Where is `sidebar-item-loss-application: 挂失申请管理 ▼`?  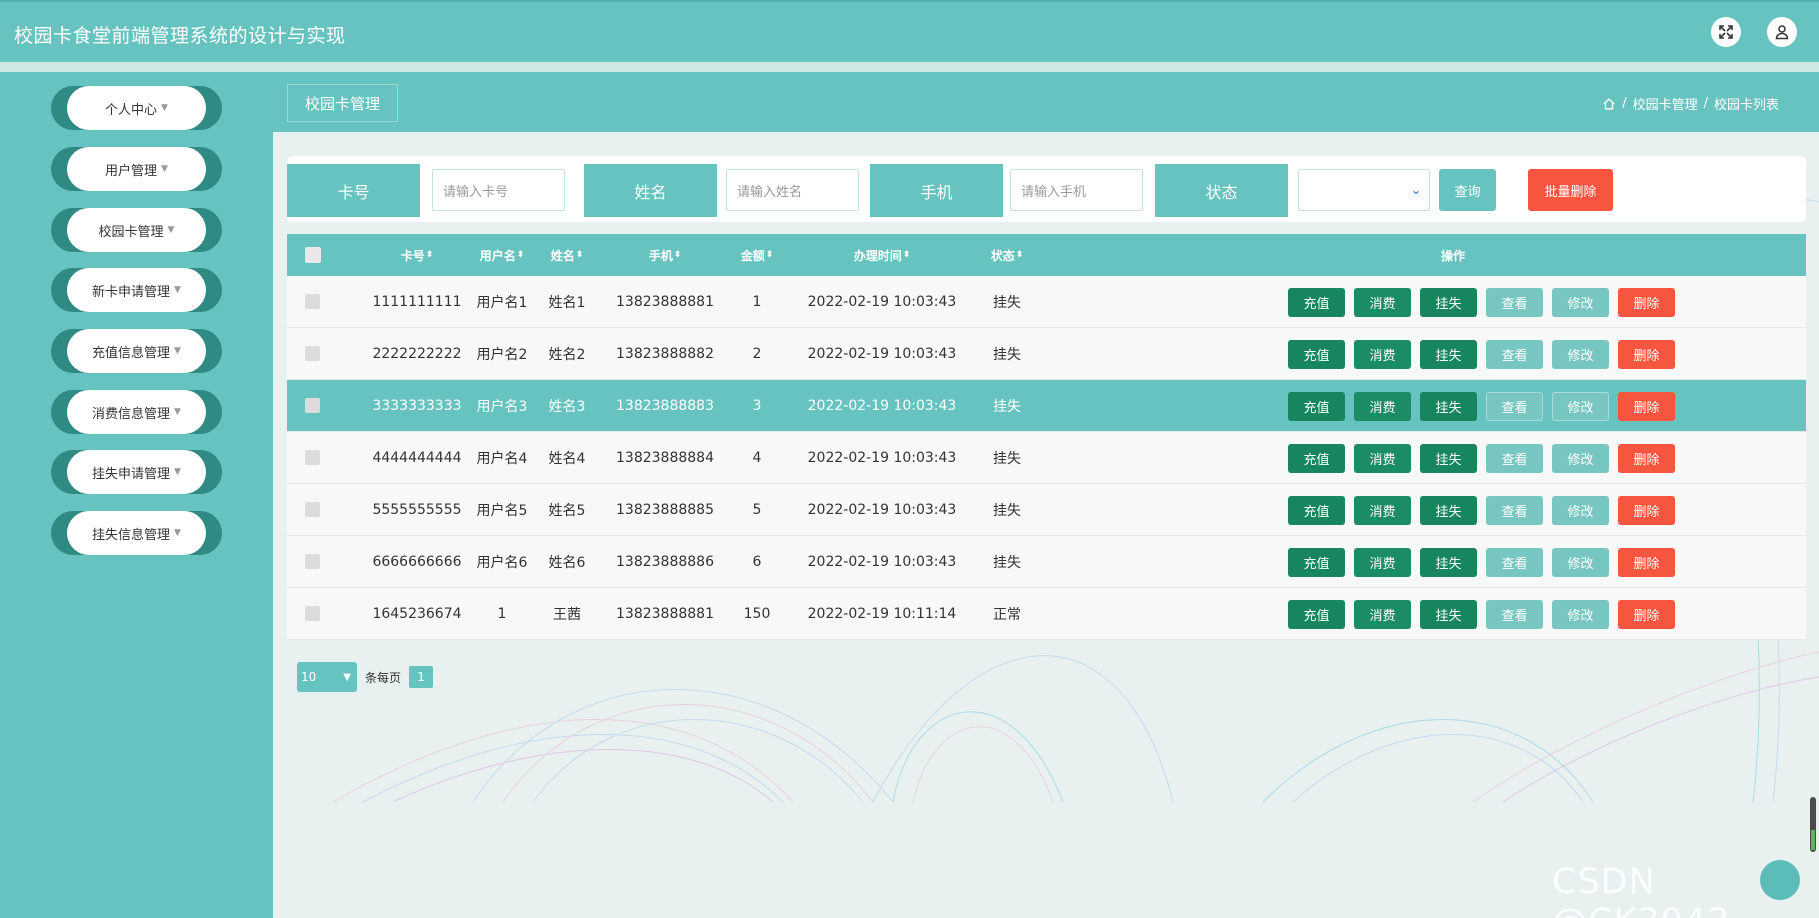
sidebar-item-loss-application: 挂失申请管理 ▼ is located at coordinates (136, 472).